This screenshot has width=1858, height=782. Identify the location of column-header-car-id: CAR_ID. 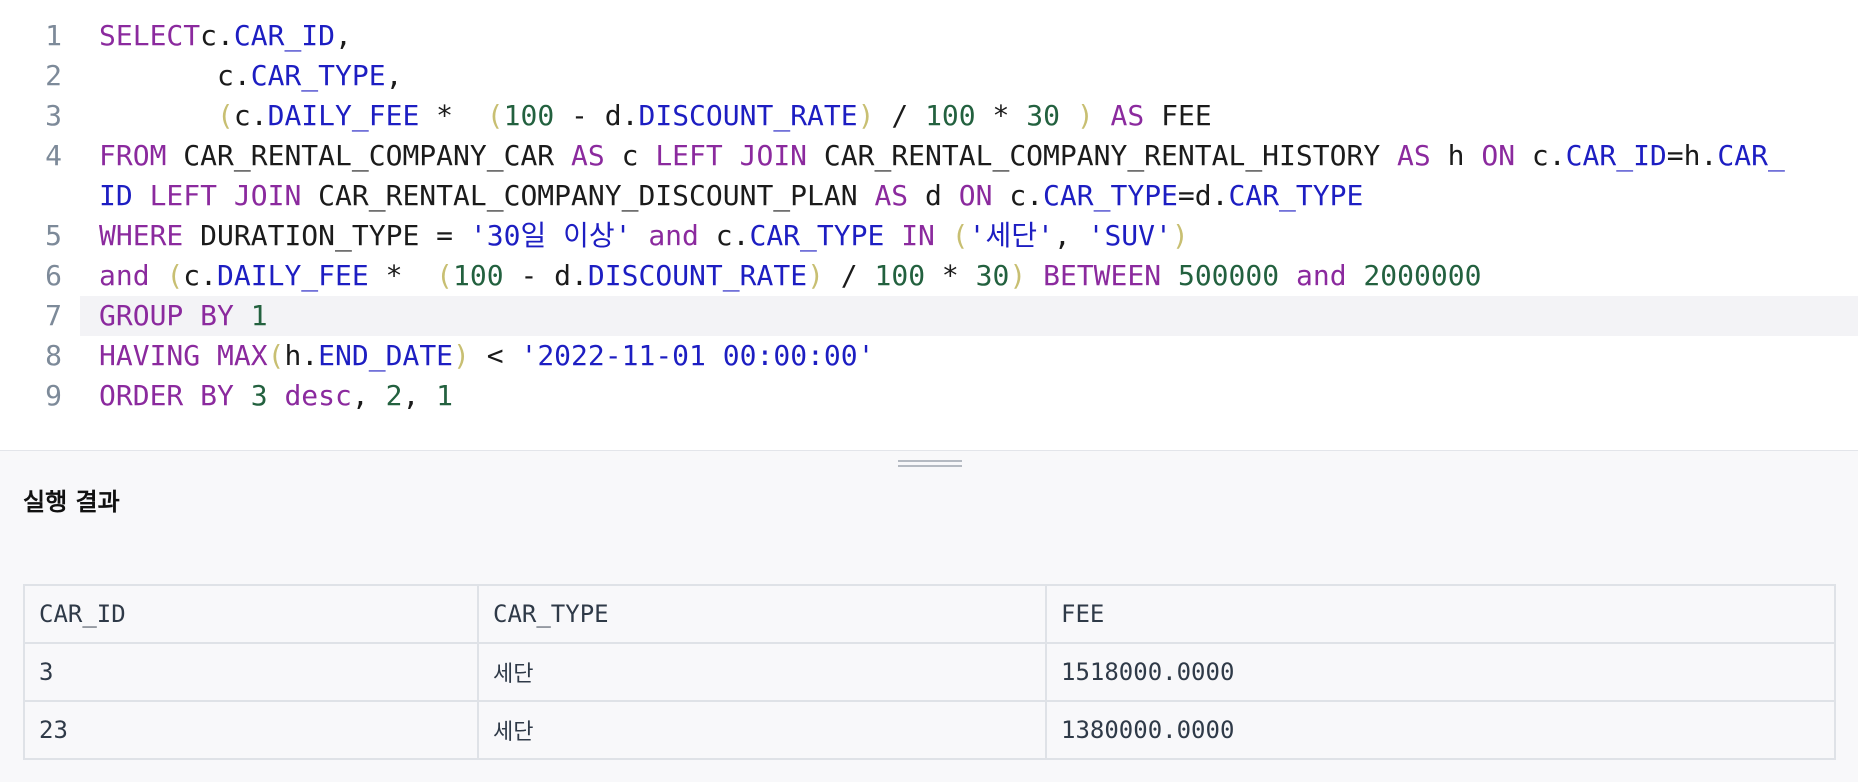
(251, 614).